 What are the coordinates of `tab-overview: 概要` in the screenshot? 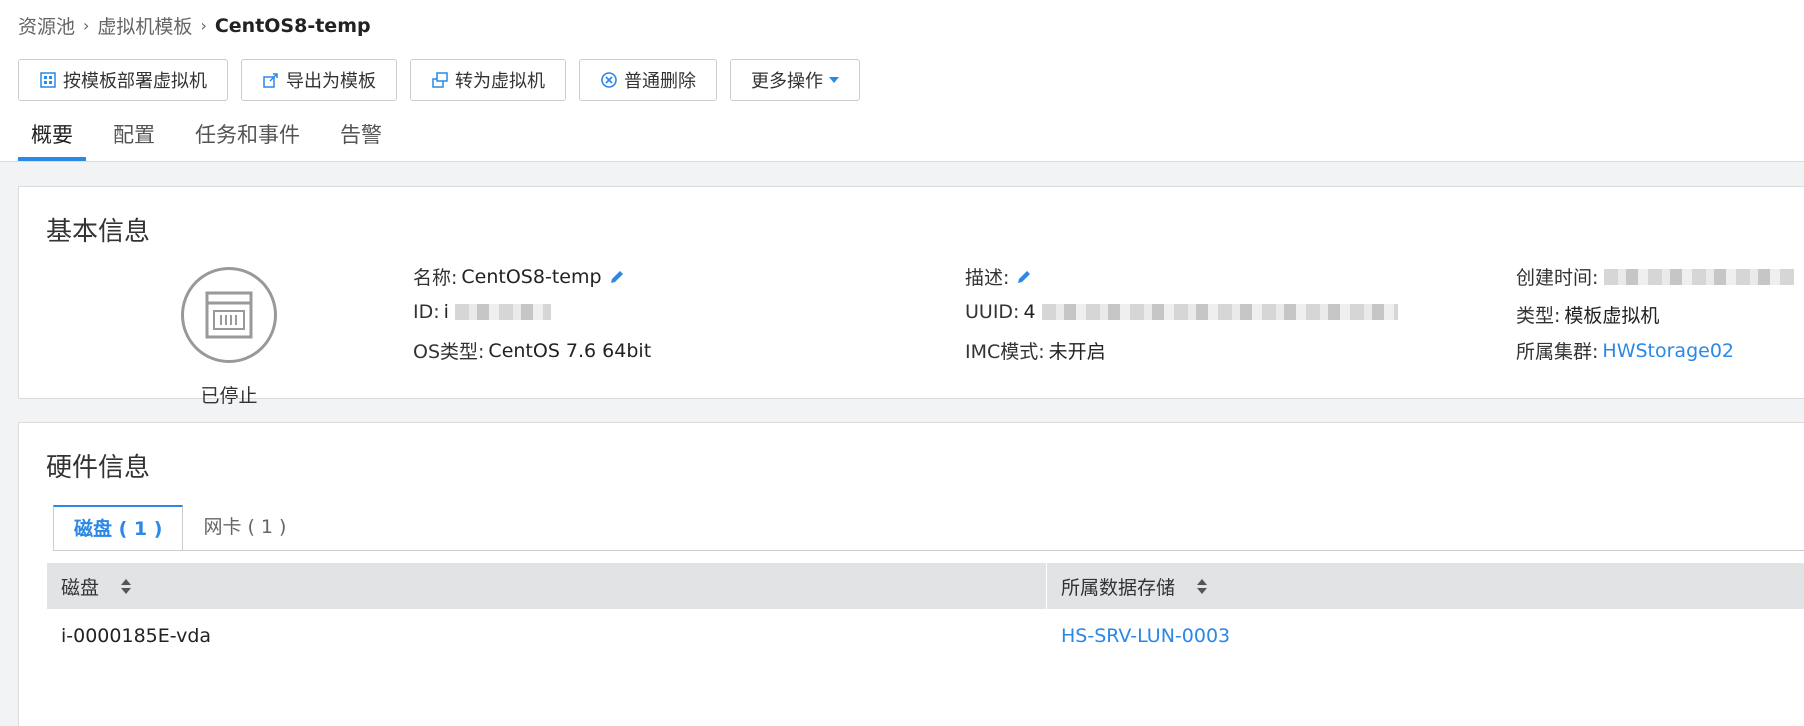 It's located at (52, 138).